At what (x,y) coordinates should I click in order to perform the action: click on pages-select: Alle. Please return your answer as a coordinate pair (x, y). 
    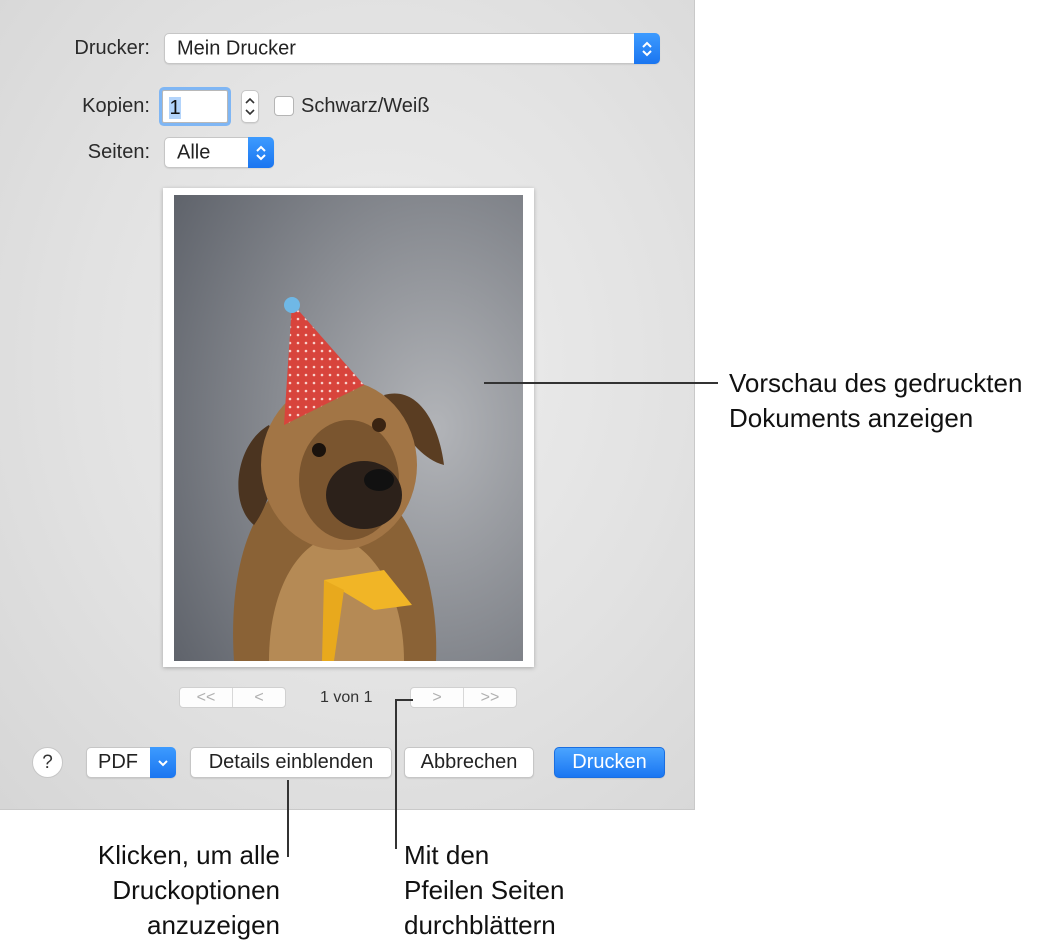
    Looking at the image, I should click on (219, 152).